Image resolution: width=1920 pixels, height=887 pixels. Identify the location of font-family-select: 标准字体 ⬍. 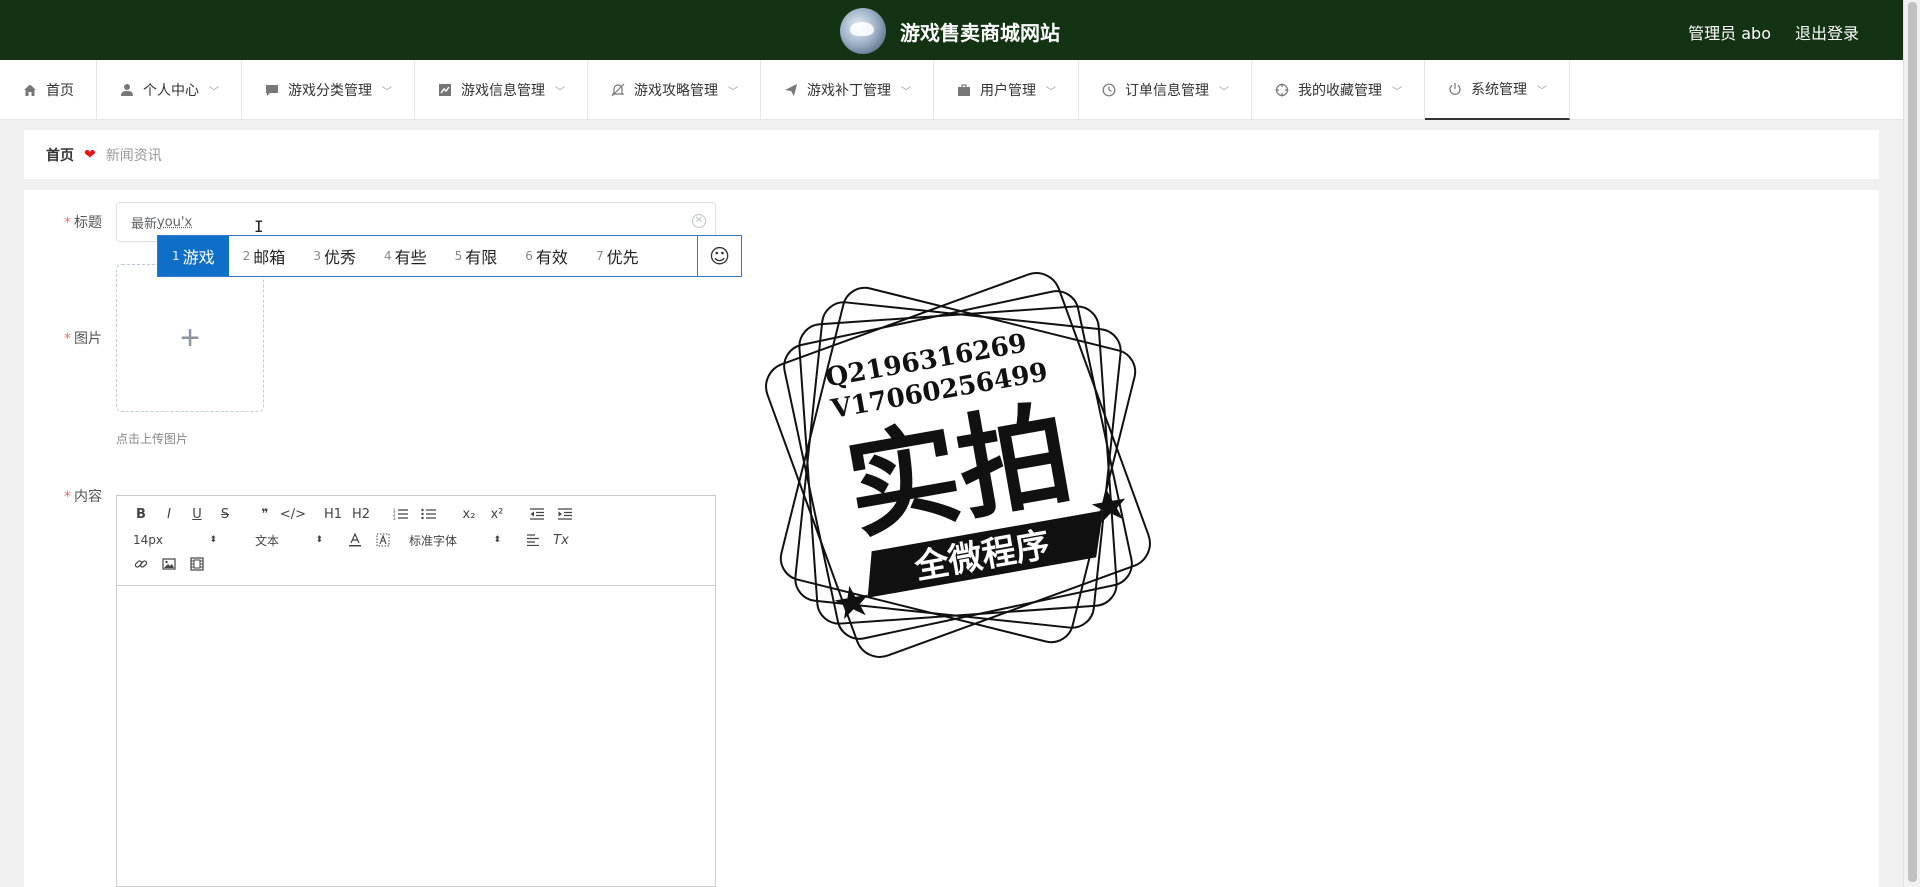
(449, 540).